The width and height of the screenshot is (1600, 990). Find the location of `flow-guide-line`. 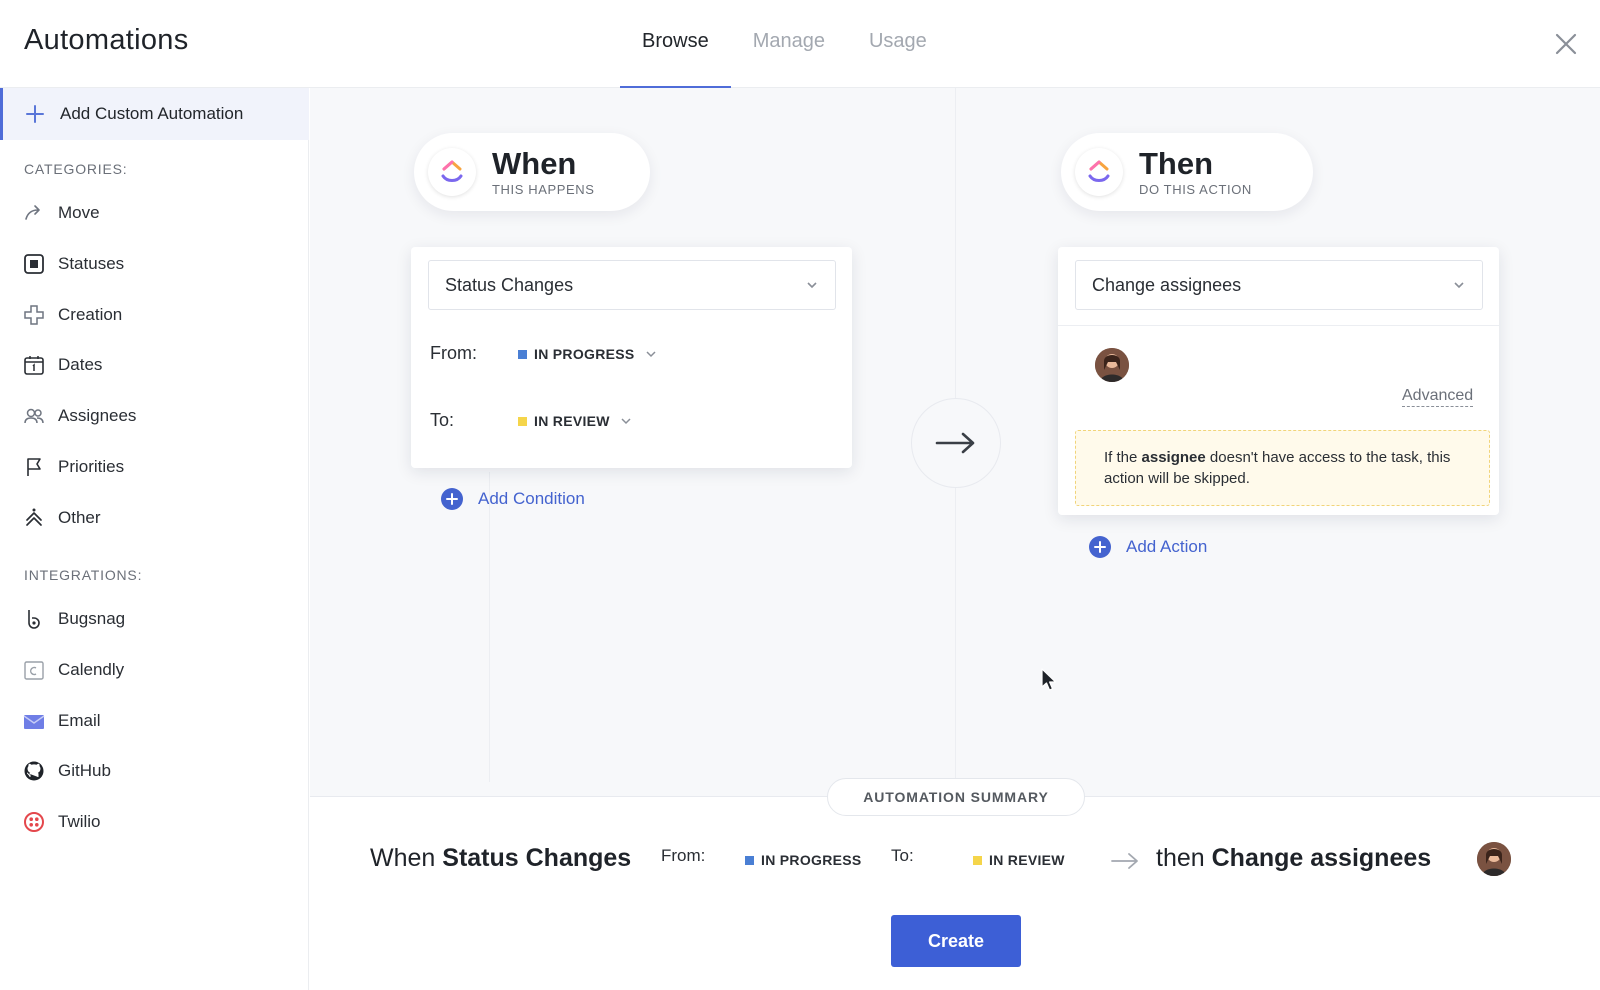

flow-guide-line is located at coordinates (489, 627).